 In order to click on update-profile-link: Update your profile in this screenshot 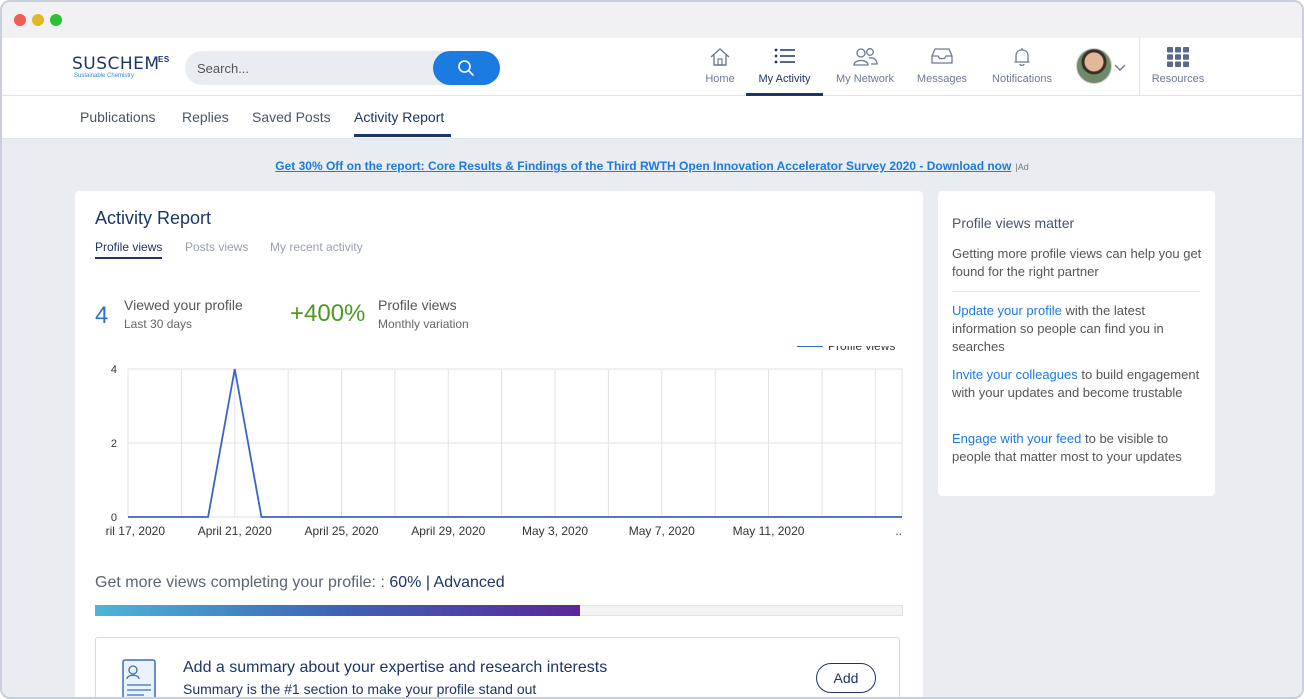, I will do `click(1007, 310)`.